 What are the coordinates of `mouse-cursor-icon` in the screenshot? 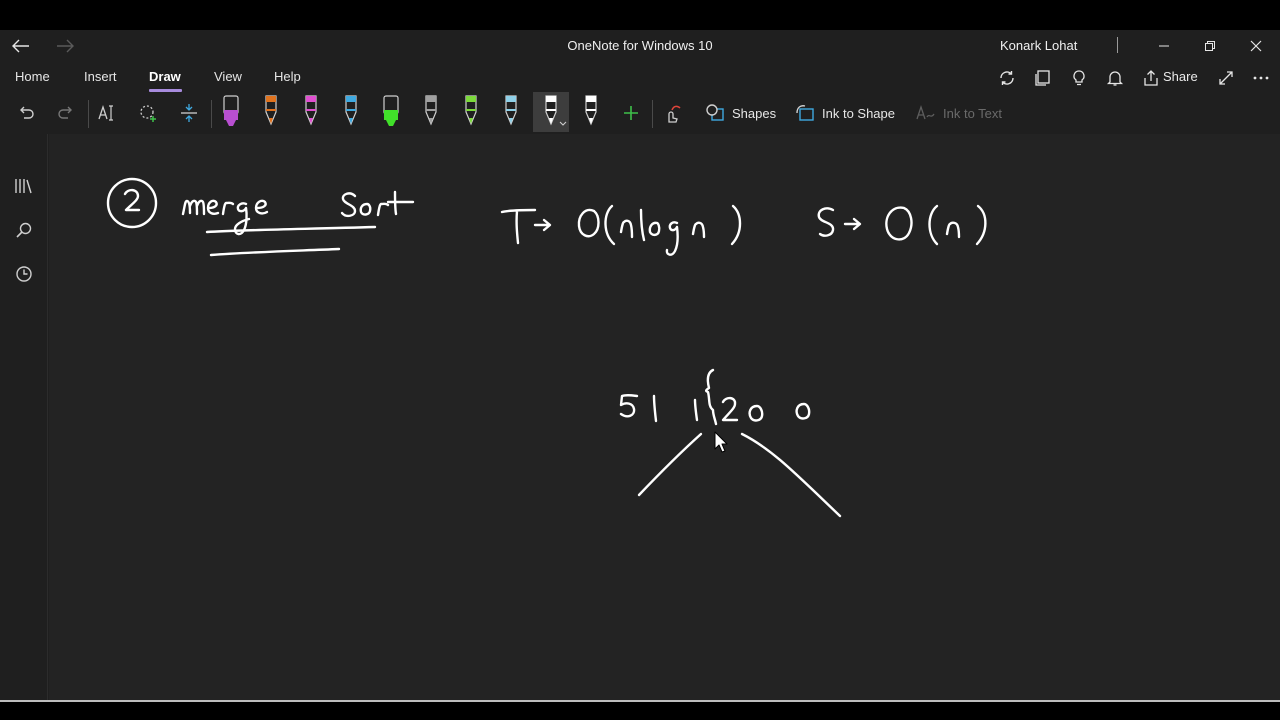 It's located at (721, 442).